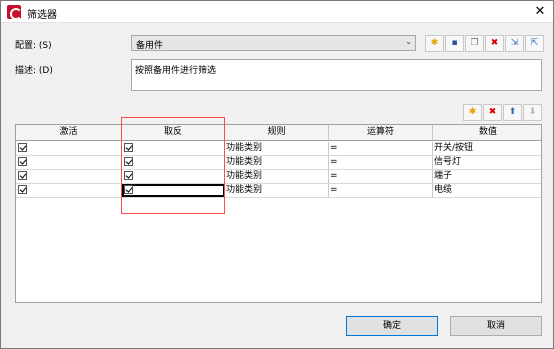 Image resolution: width=554 pixels, height=349 pixels. Describe the element at coordinates (487, 148) in the screenshot. I see `value-cell: 开关/按钮` at that location.